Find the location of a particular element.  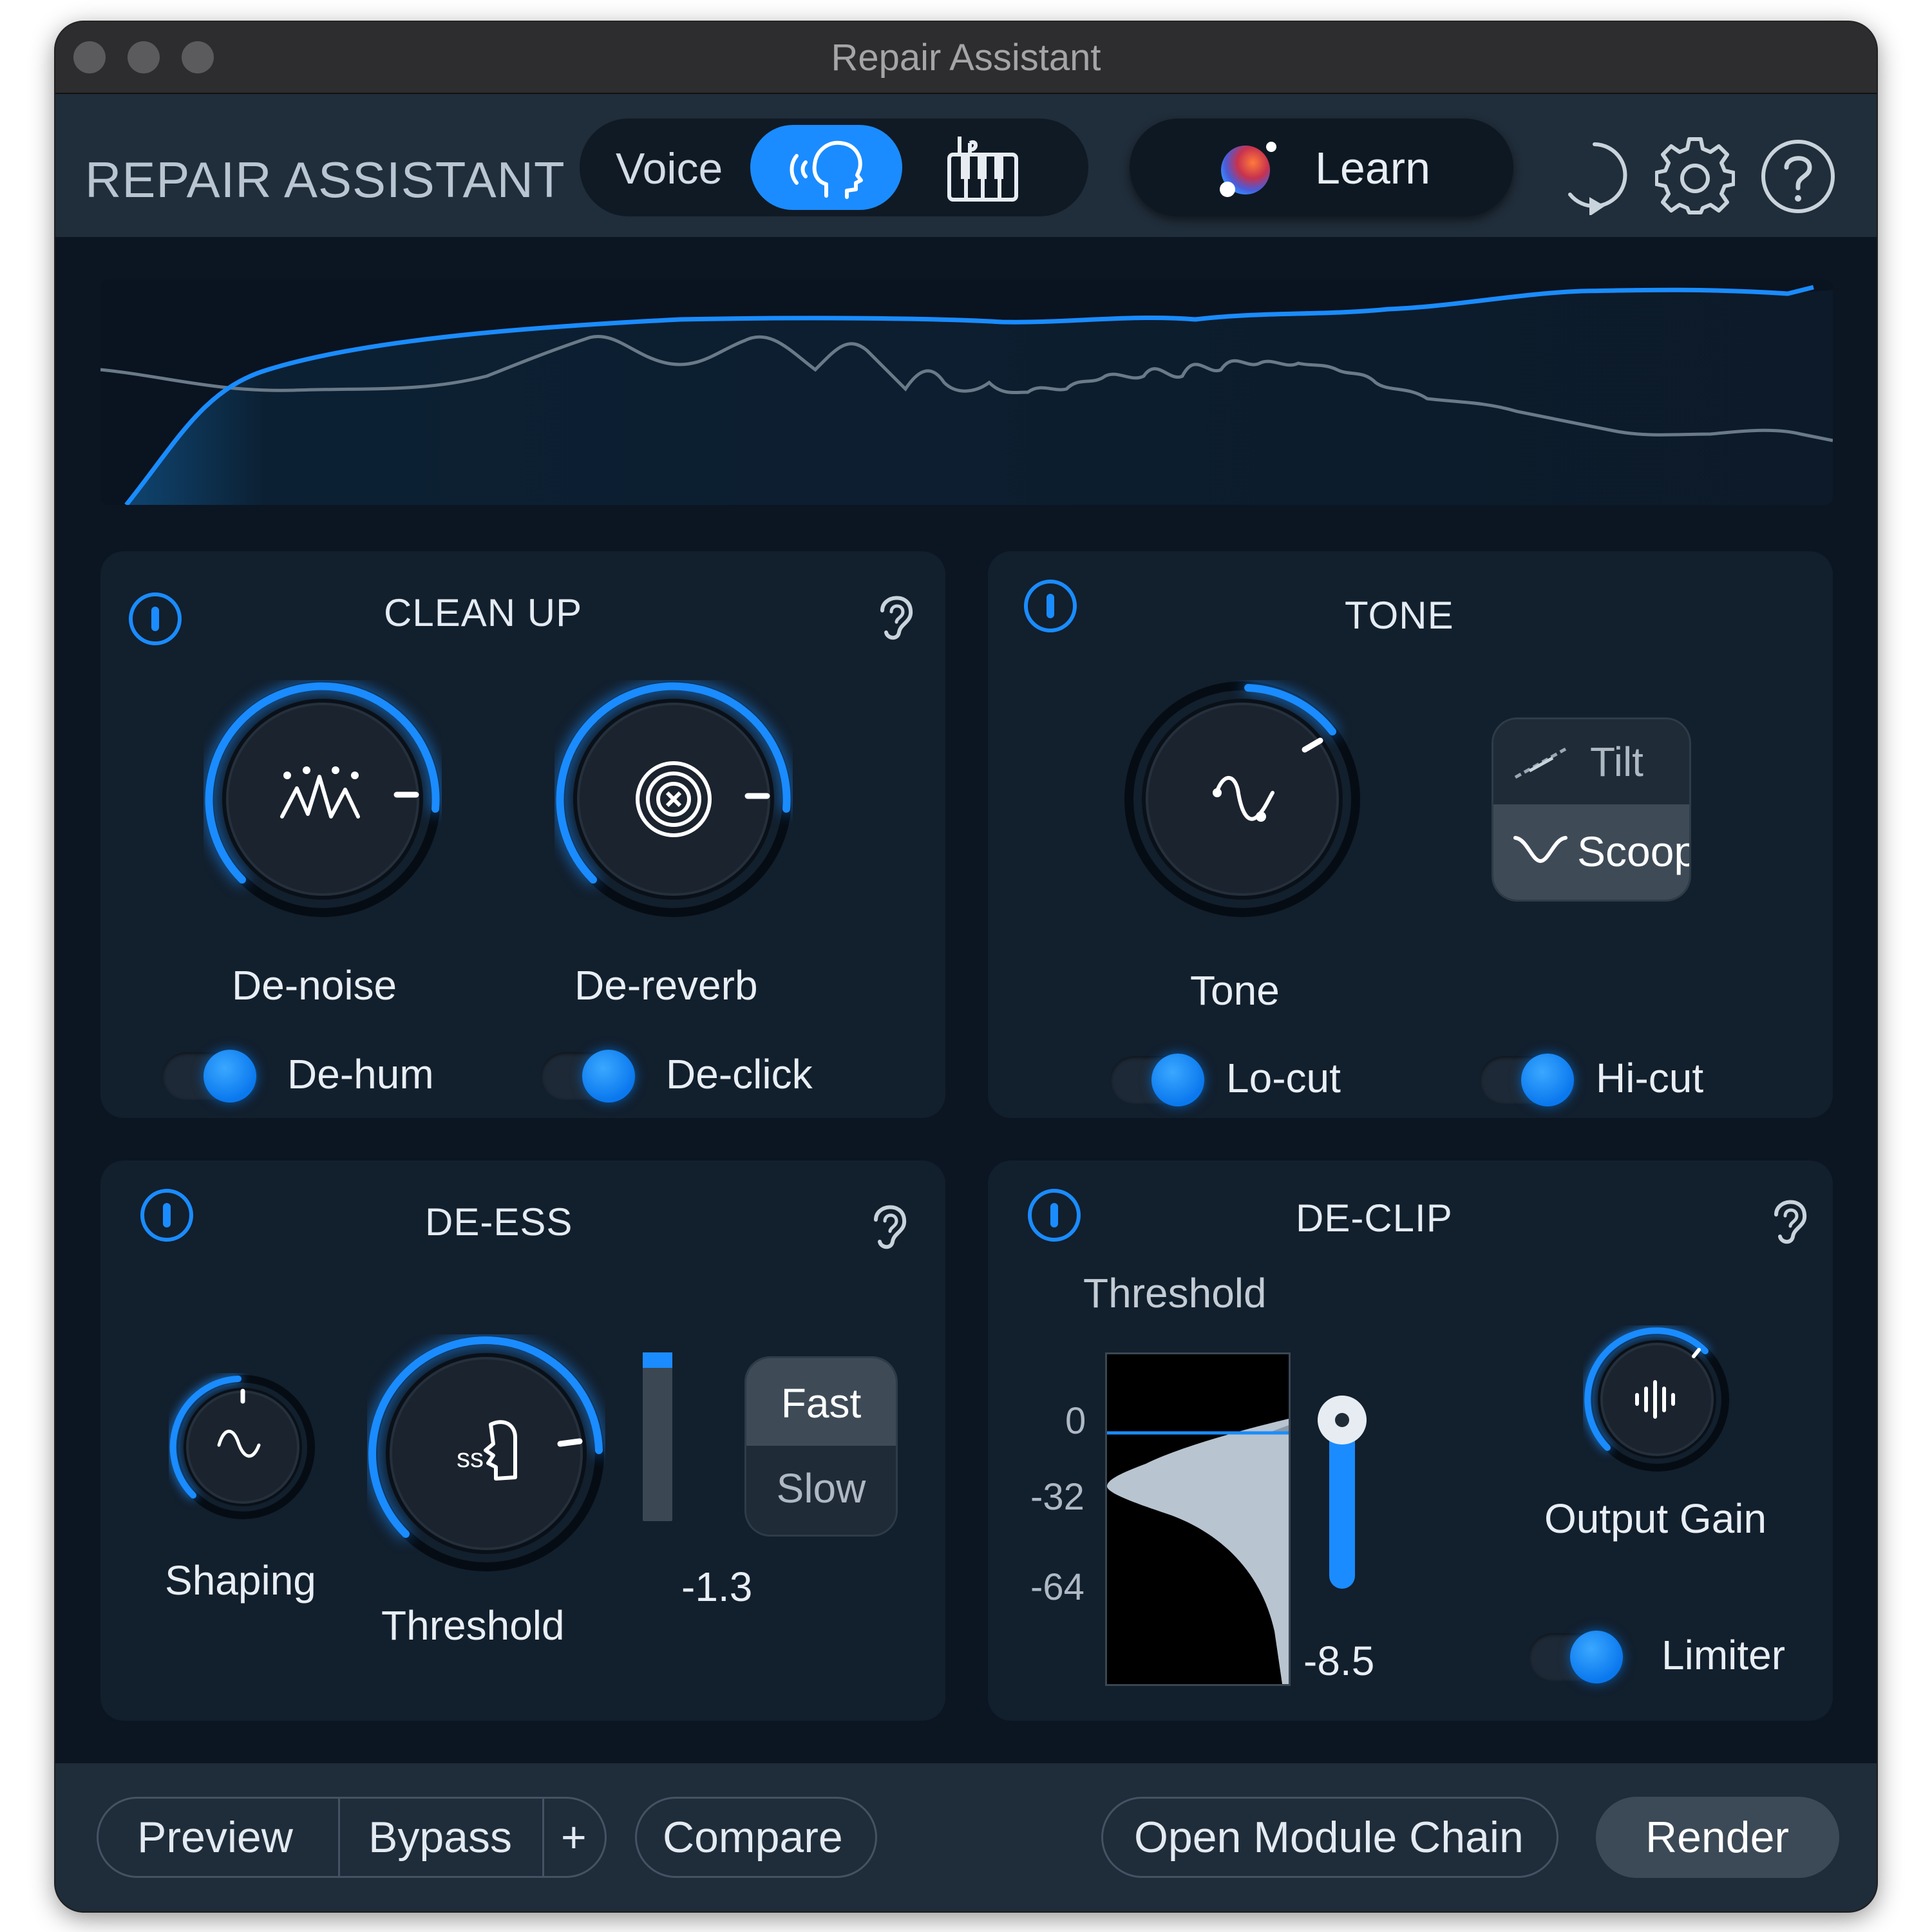

mode-selector: Voice is located at coordinates (834, 167).